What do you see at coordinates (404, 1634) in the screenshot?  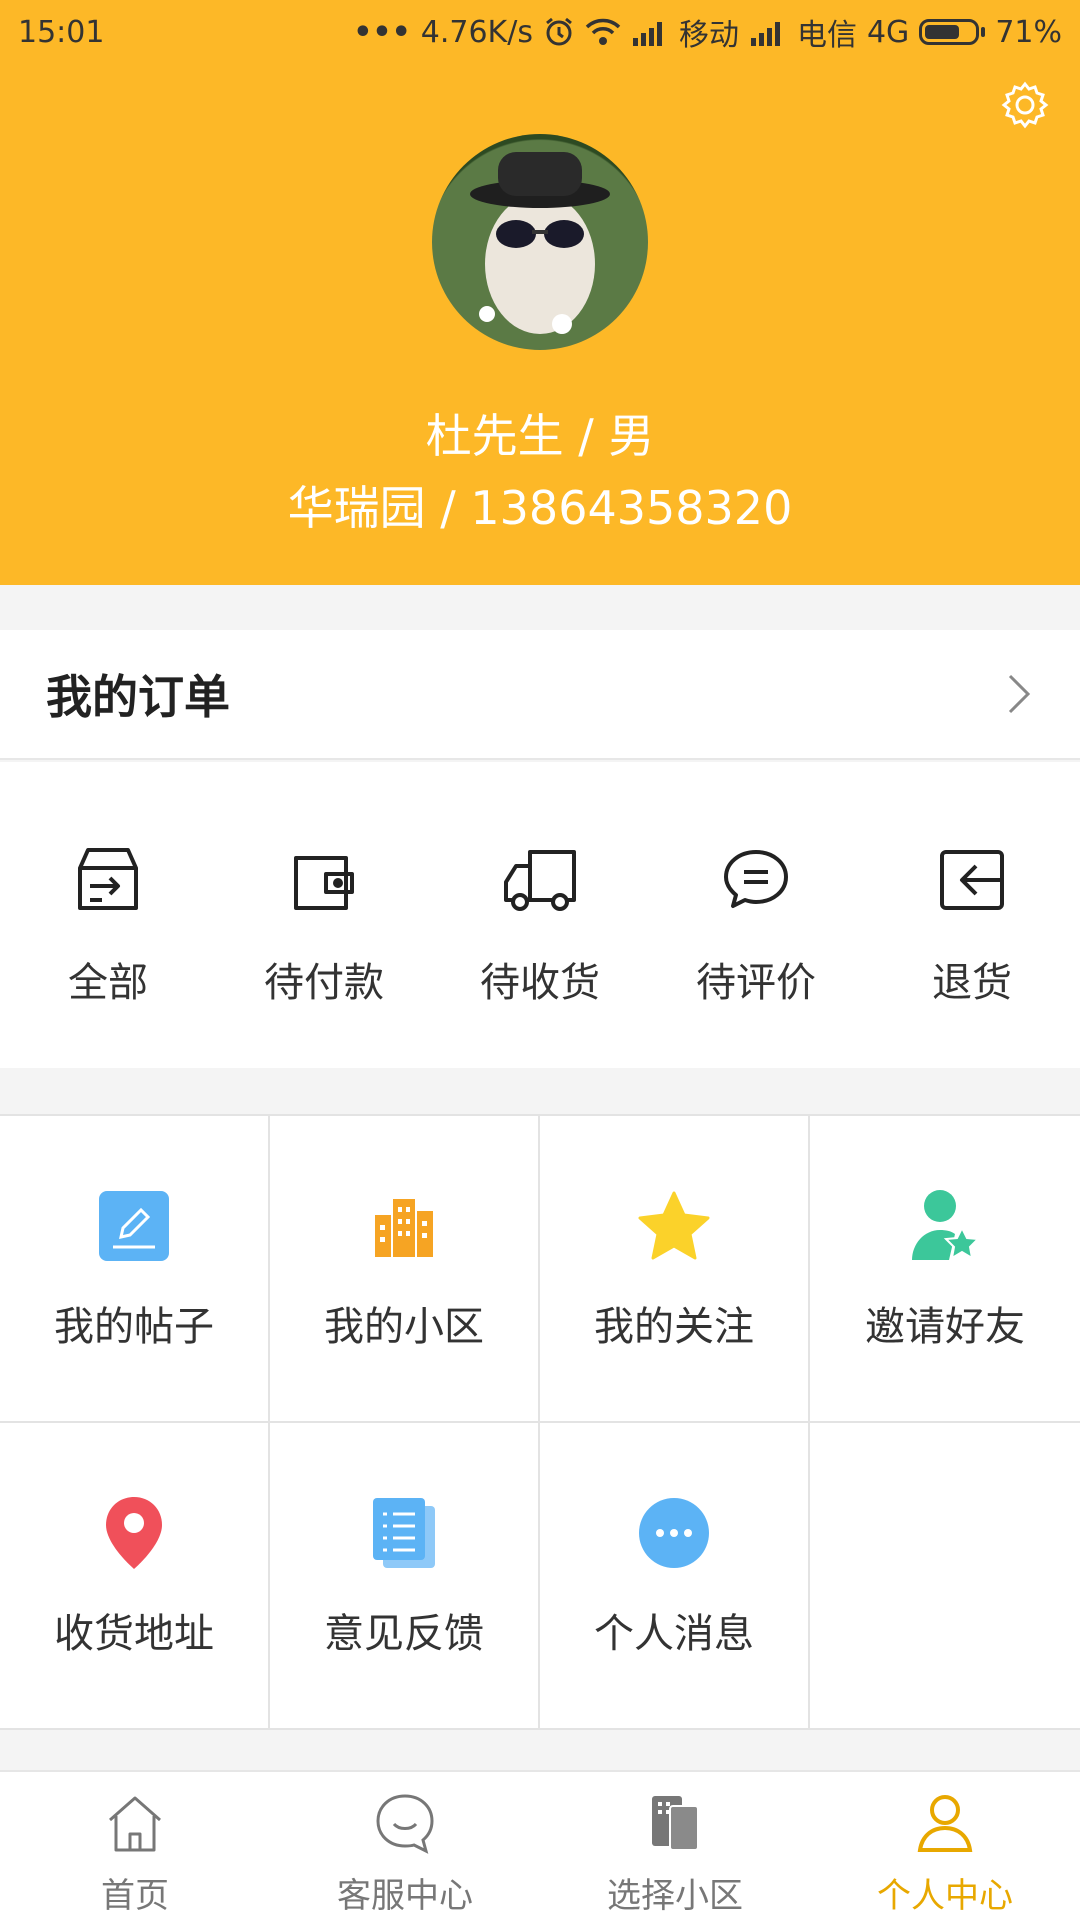 I see `feedback-label: 意见反馈` at bounding box center [404, 1634].